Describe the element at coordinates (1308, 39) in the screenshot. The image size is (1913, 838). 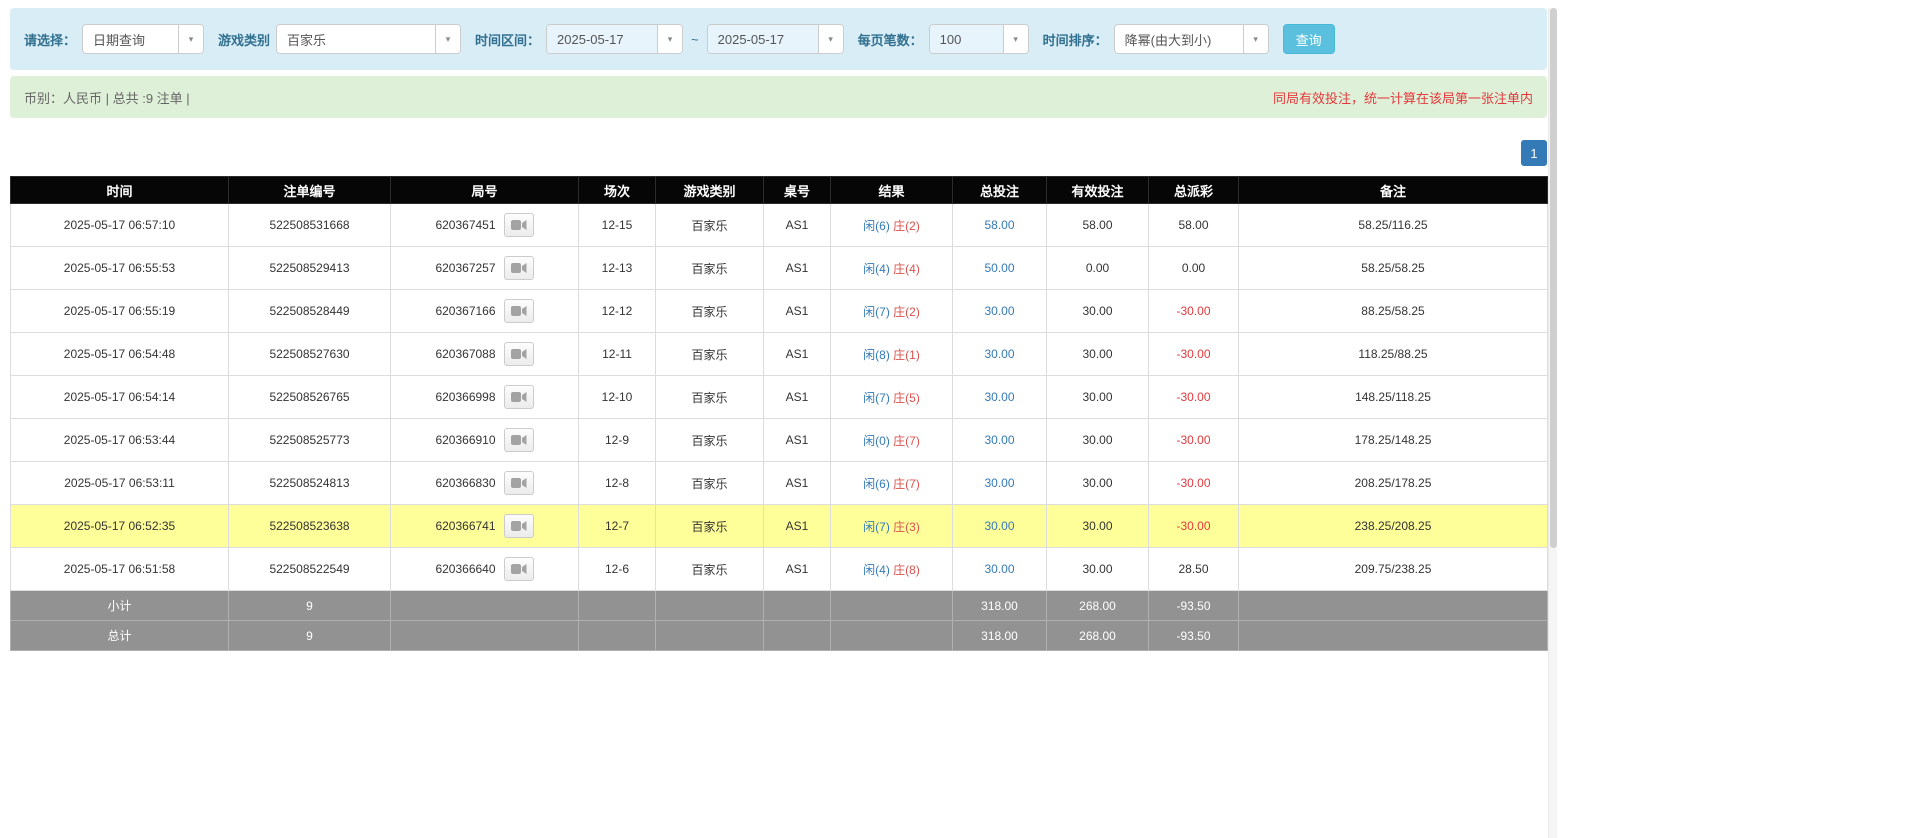
I see `search-button: 查询` at that location.